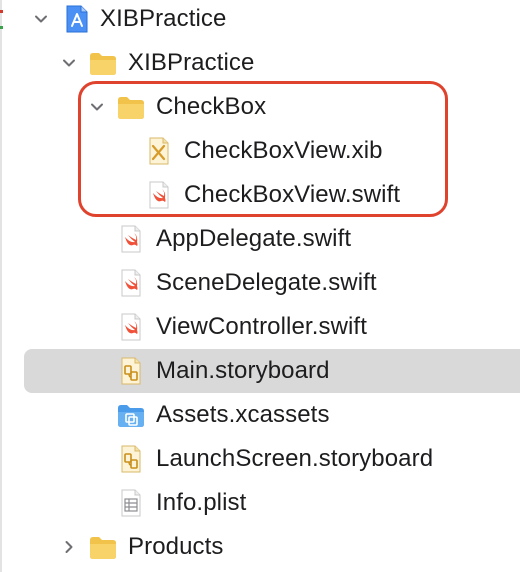  What do you see at coordinates (295, 458) in the screenshot?
I see `file-label: LaunchScreen.storyboard` at bounding box center [295, 458].